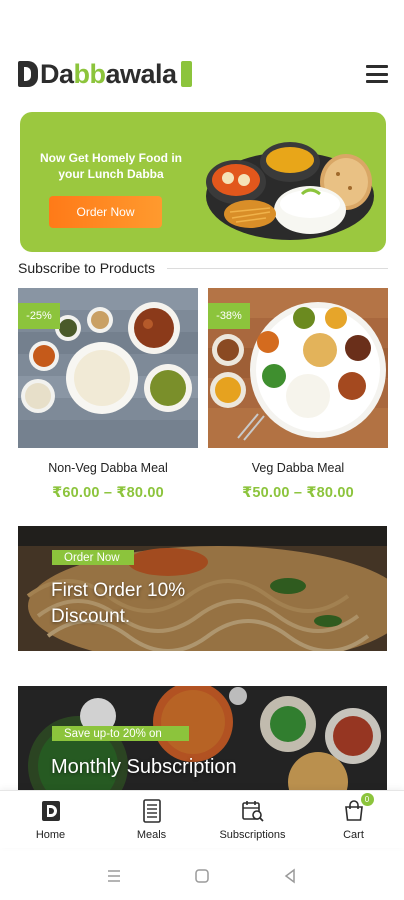  I want to click on meals-icon, so click(152, 810).